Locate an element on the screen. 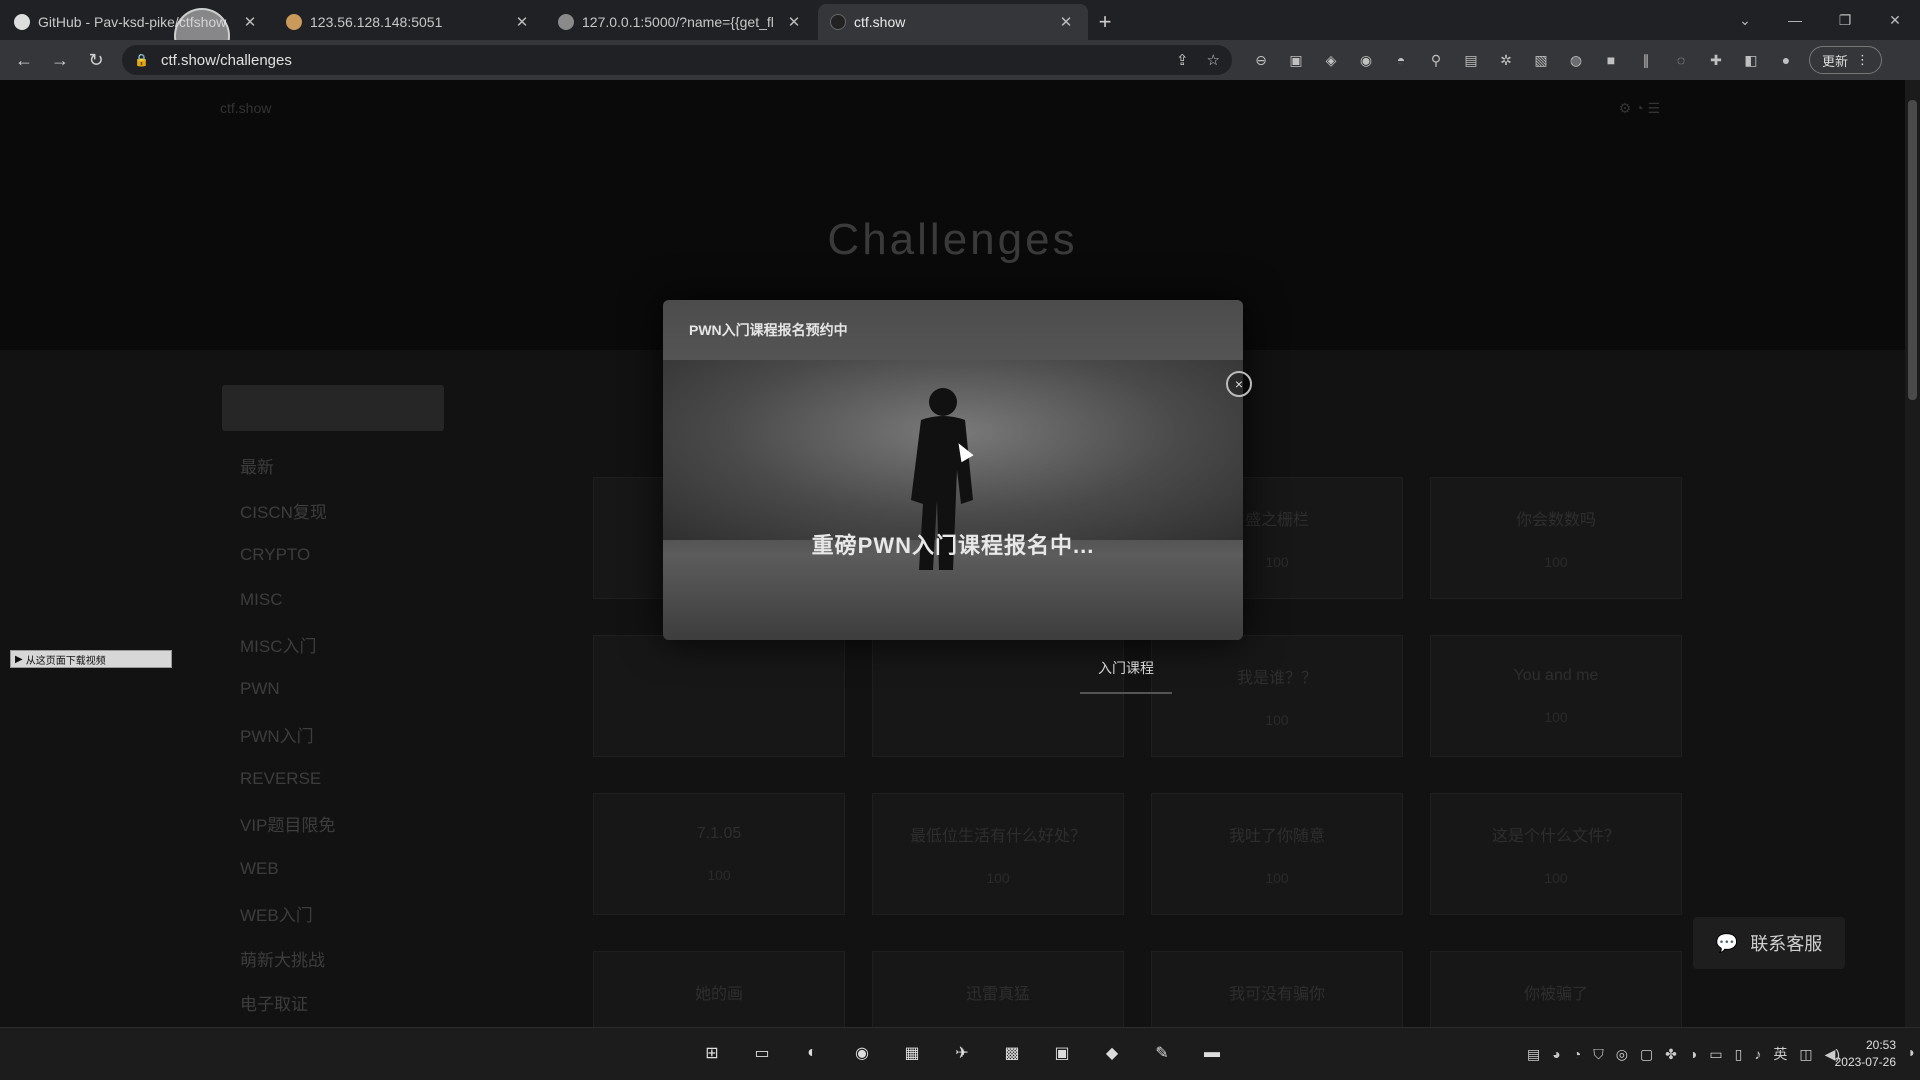  chrome-browser-icon: ◉ is located at coordinates (862, 1053).